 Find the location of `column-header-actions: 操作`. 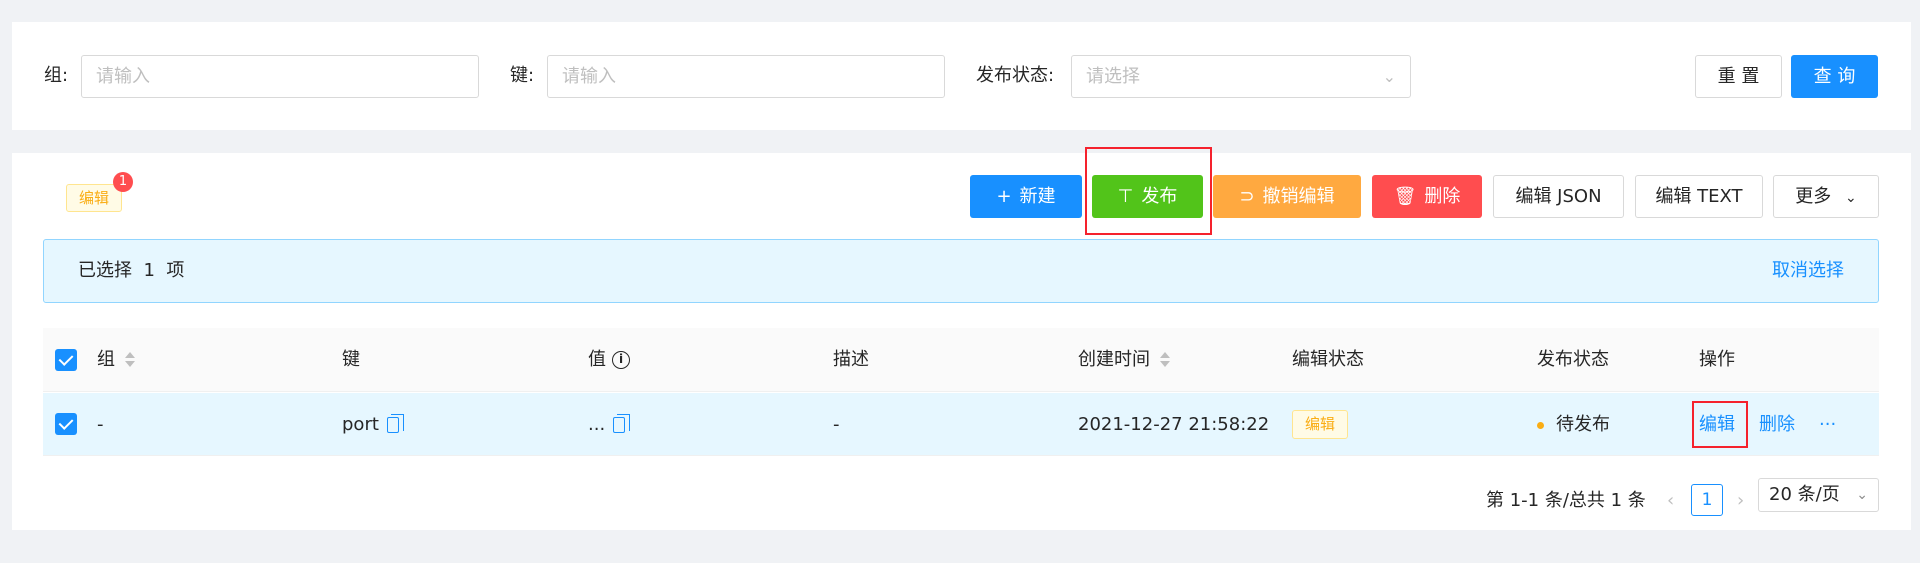

column-header-actions: 操作 is located at coordinates (1717, 359).